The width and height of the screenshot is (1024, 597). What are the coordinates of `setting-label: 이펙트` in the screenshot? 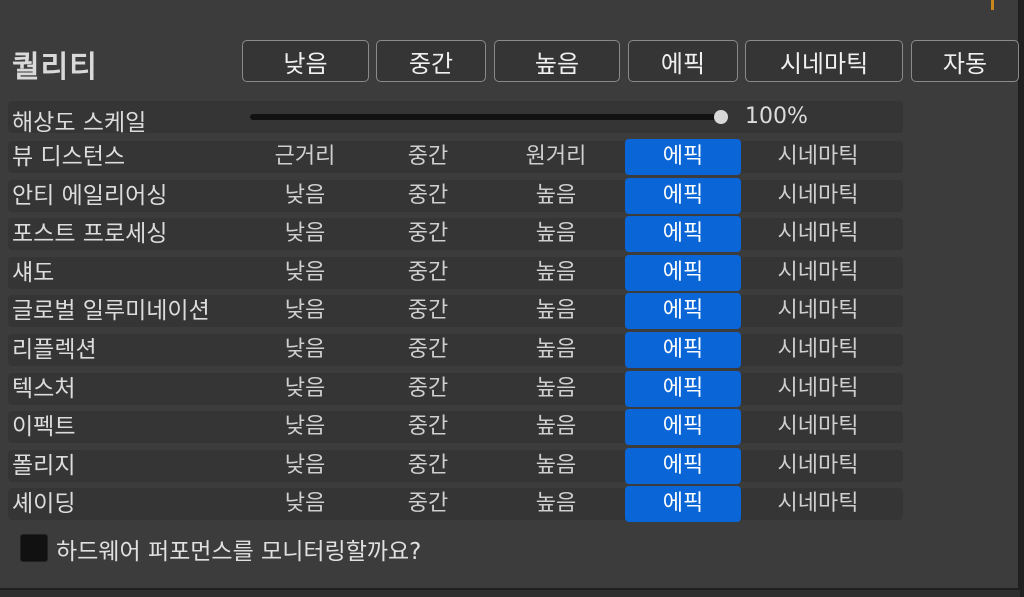 It's located at (44, 427).